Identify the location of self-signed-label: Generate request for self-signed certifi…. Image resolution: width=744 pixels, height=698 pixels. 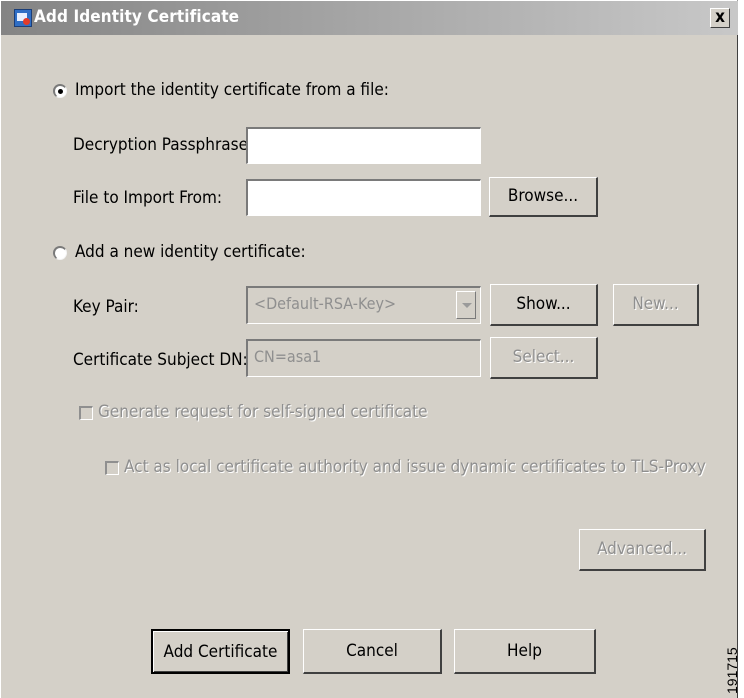
(263, 412).